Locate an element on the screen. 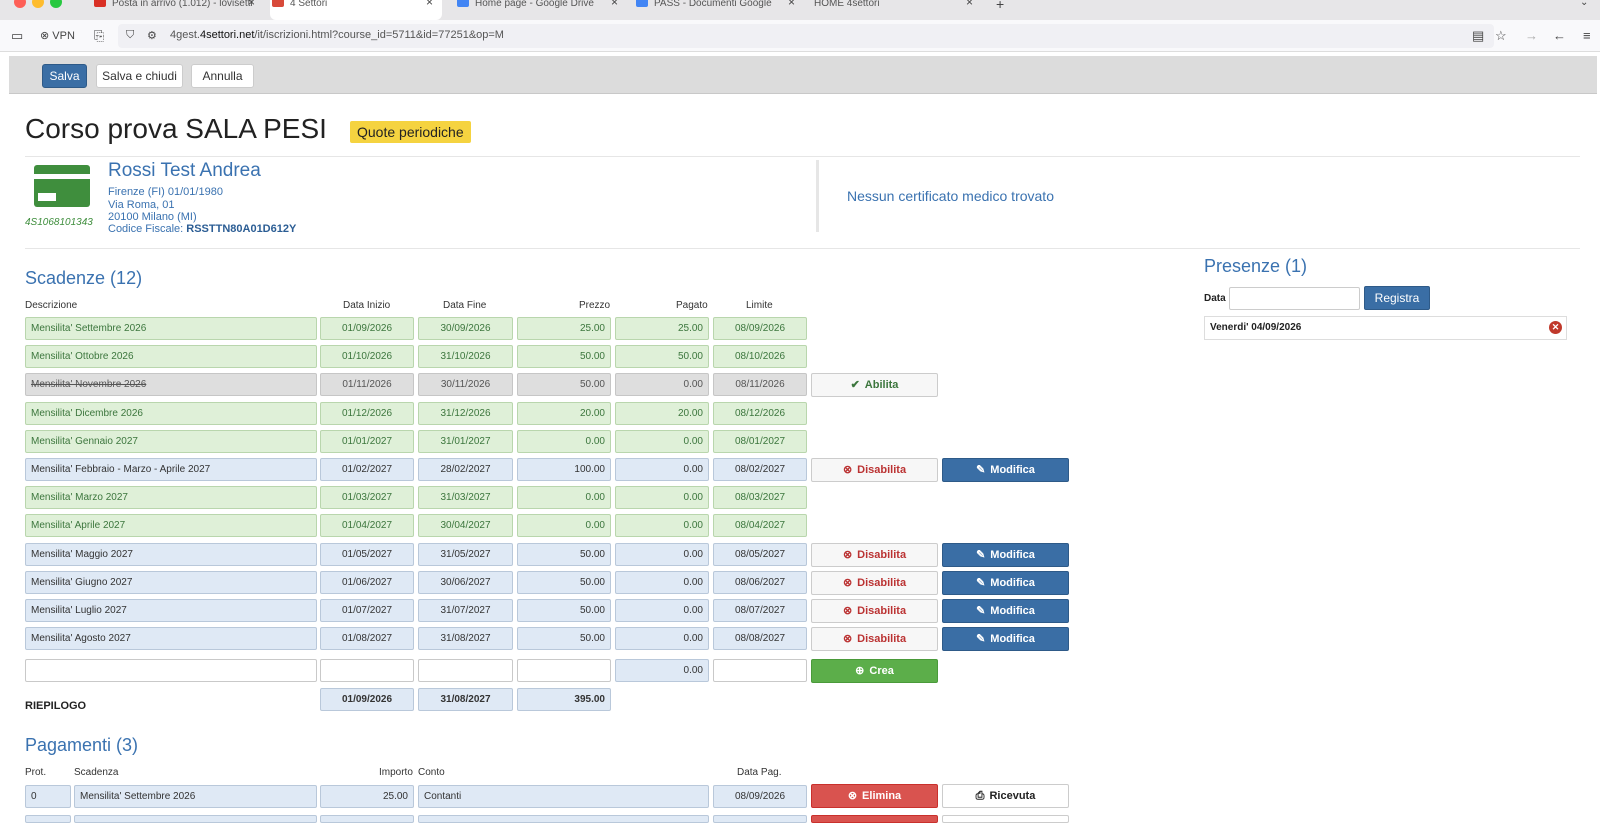 The image size is (1600, 823). cell-data-fine: 31/05/2027 is located at coordinates (465, 554).